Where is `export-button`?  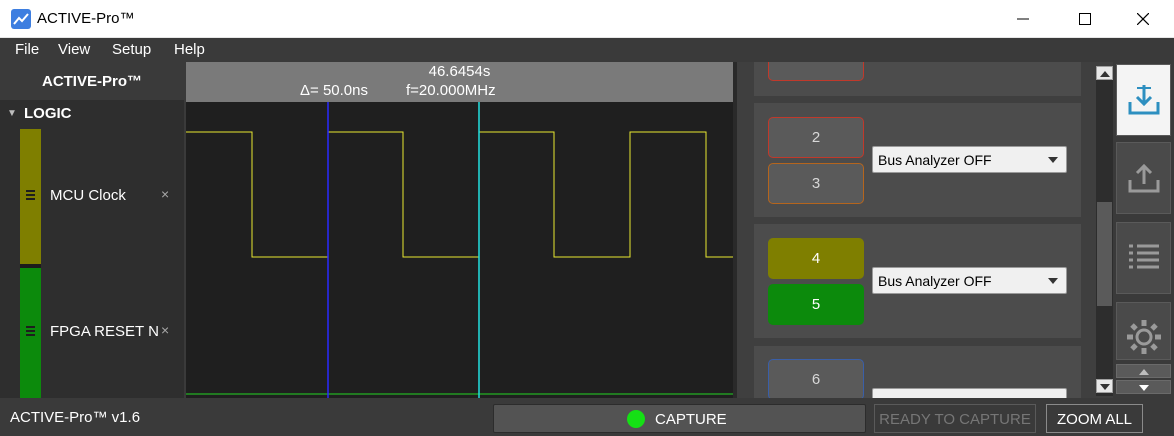 export-button is located at coordinates (1143, 178).